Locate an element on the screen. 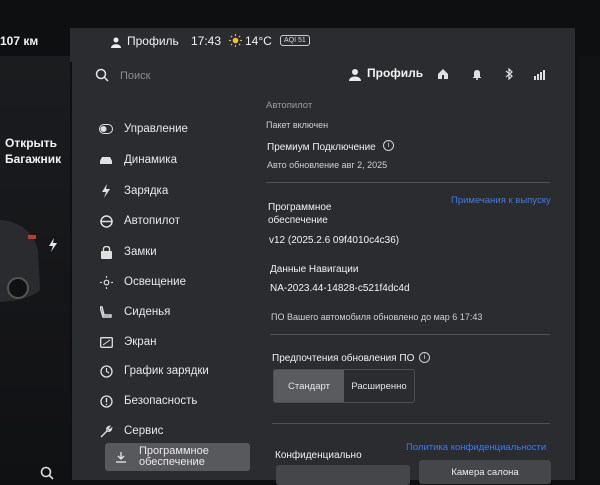 The image size is (600, 485). update-preferences-title: Предпочтения обновления ПО is located at coordinates (343, 358).